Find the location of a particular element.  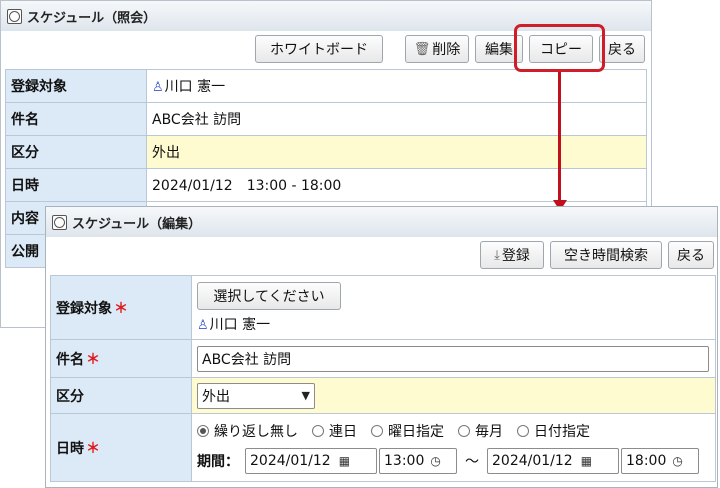

delete-button: 🗑 削除 is located at coordinates (437, 49).